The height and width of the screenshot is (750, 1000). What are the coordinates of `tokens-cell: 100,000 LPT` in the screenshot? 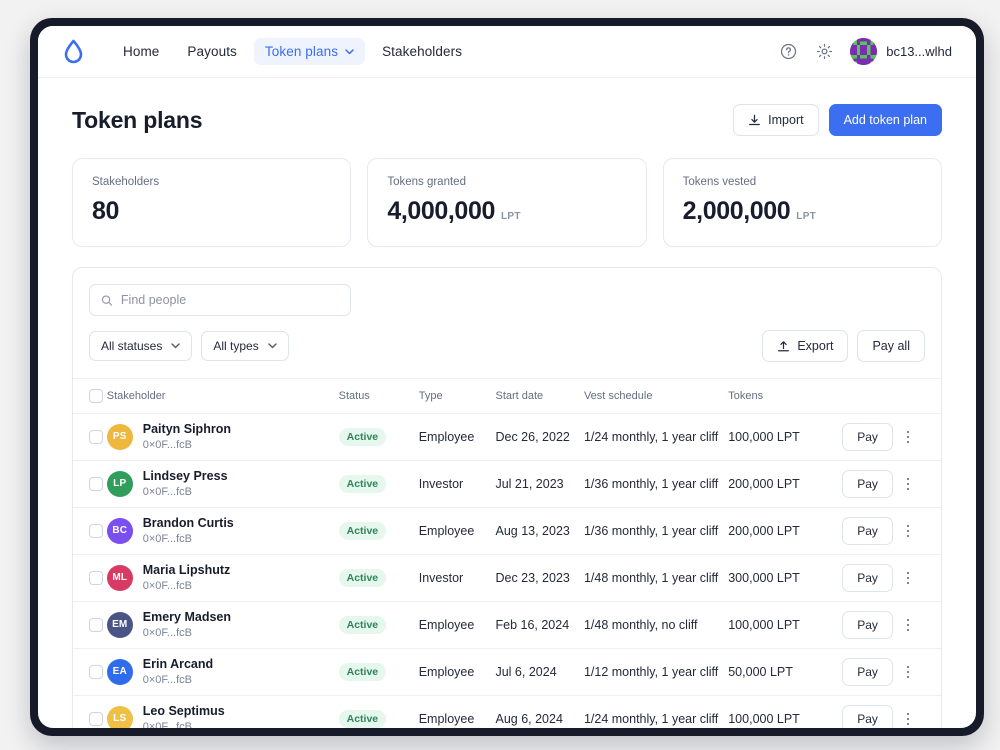 It's located at (785, 437).